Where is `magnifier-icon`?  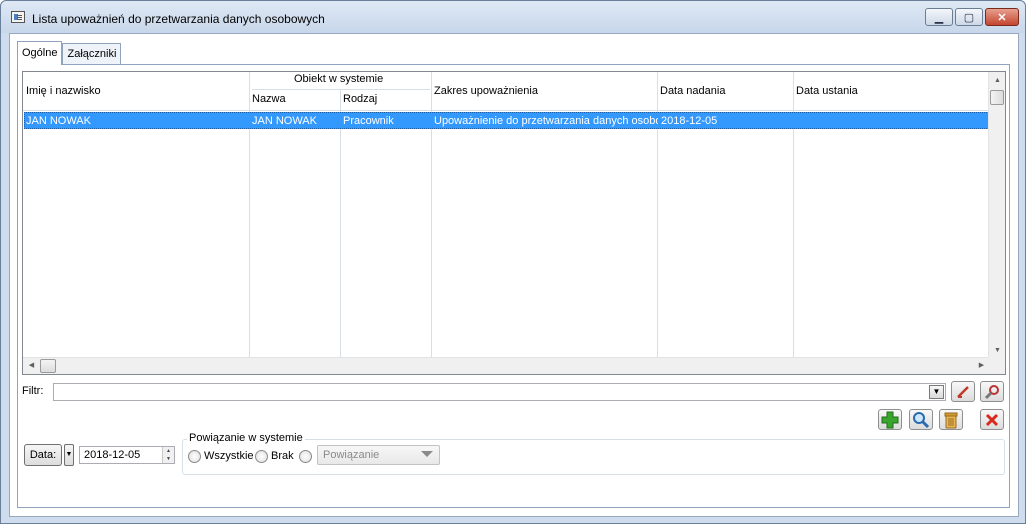
magnifier-icon is located at coordinates (921, 419).